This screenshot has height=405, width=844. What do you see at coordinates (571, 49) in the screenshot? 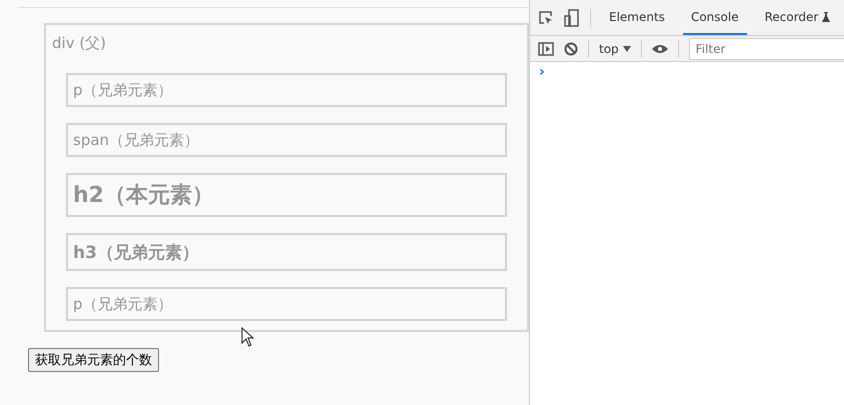
I see `clear-icon` at bounding box center [571, 49].